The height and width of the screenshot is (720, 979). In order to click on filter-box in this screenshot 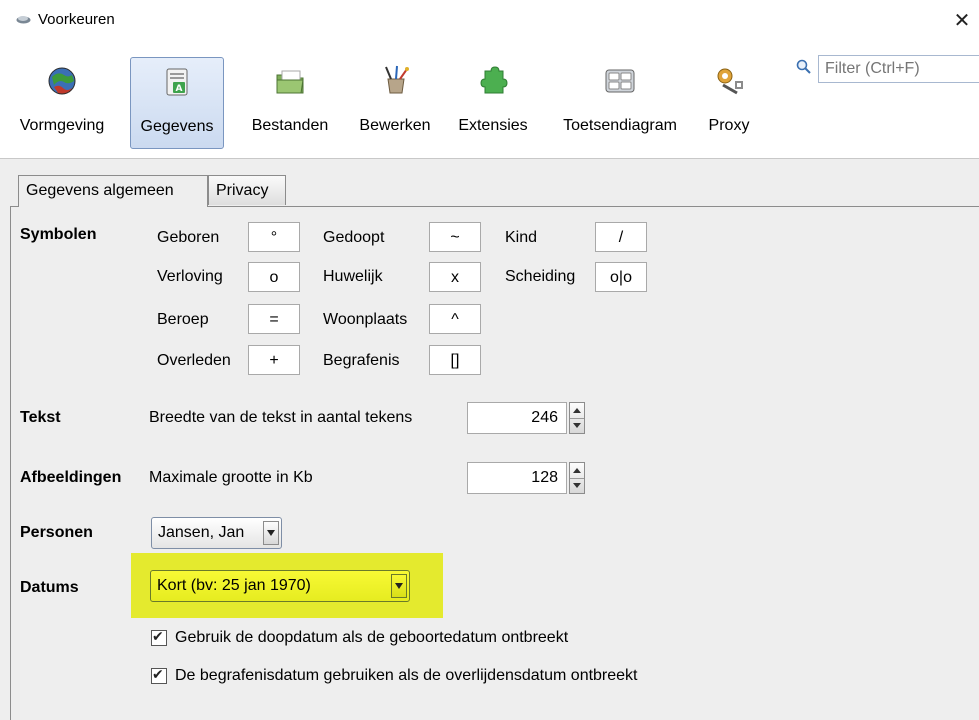, I will do `click(887, 70)`.